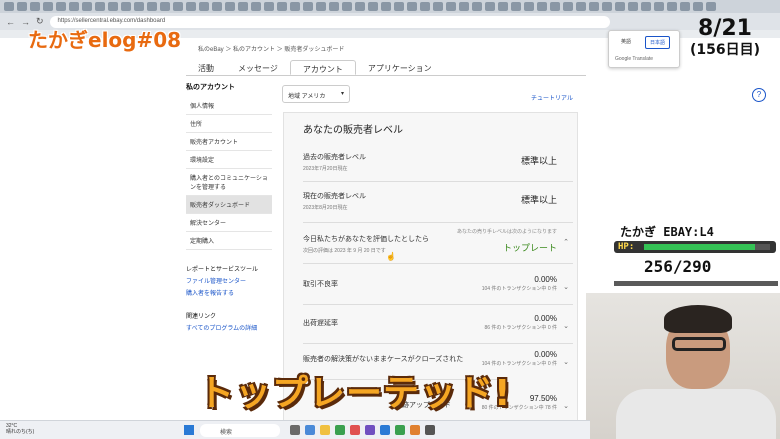 Image resolution: width=780 pixels, height=439 pixels. I want to click on sidebar-heading: 私のアカウント, so click(210, 87).